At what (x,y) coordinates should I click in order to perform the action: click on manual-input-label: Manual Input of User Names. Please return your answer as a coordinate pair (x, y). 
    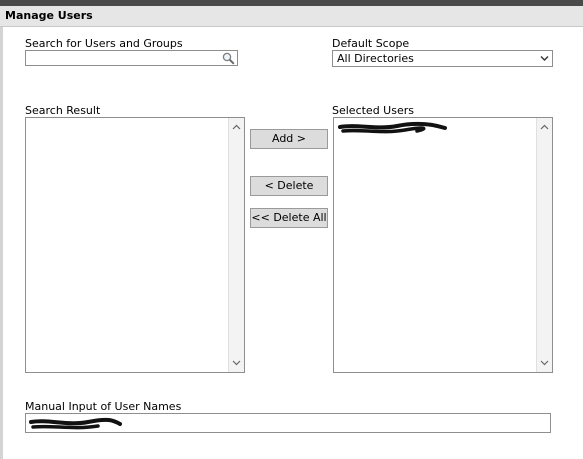
    Looking at the image, I should click on (103, 406).